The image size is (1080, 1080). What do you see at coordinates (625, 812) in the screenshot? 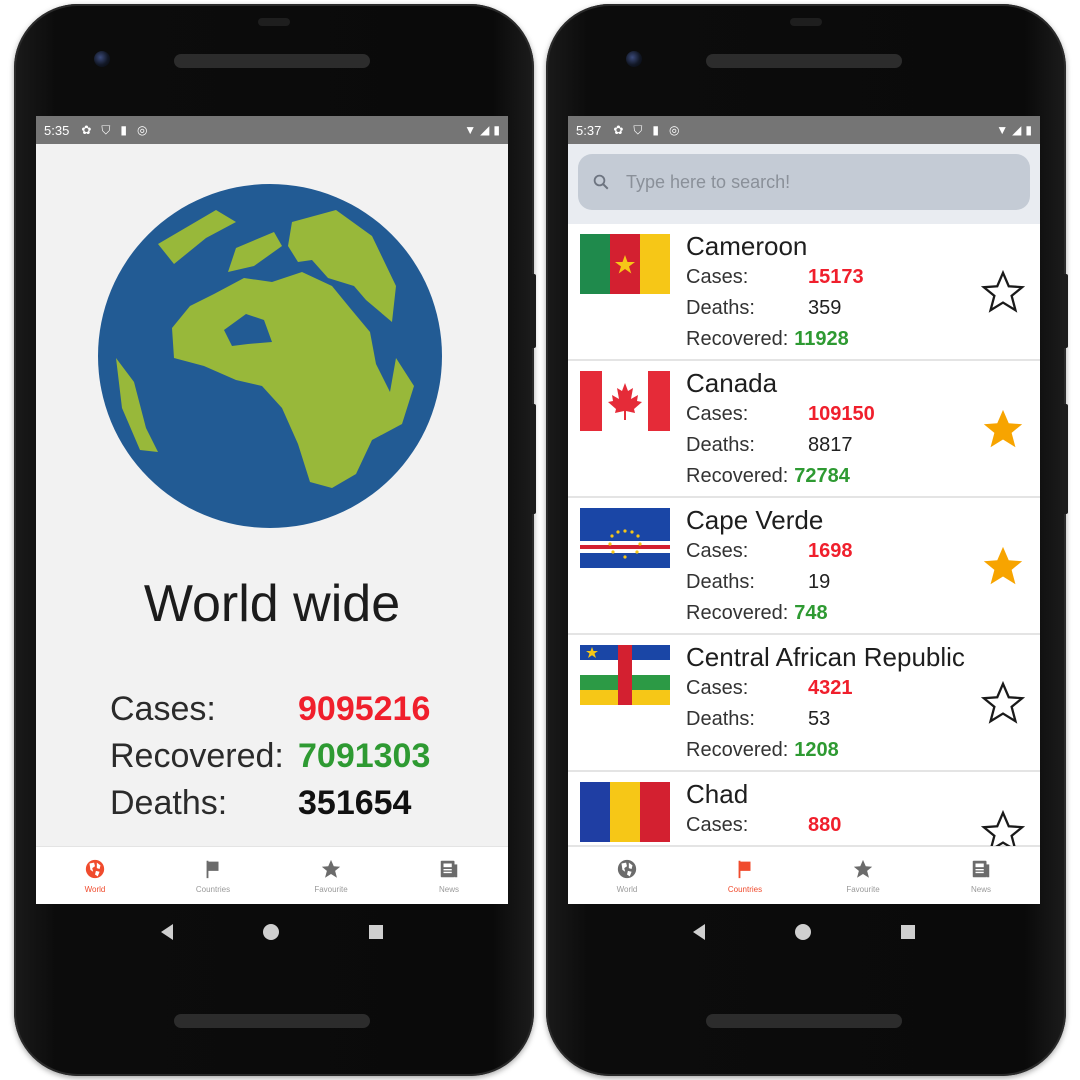
I see `chad-flag-icon` at bounding box center [625, 812].